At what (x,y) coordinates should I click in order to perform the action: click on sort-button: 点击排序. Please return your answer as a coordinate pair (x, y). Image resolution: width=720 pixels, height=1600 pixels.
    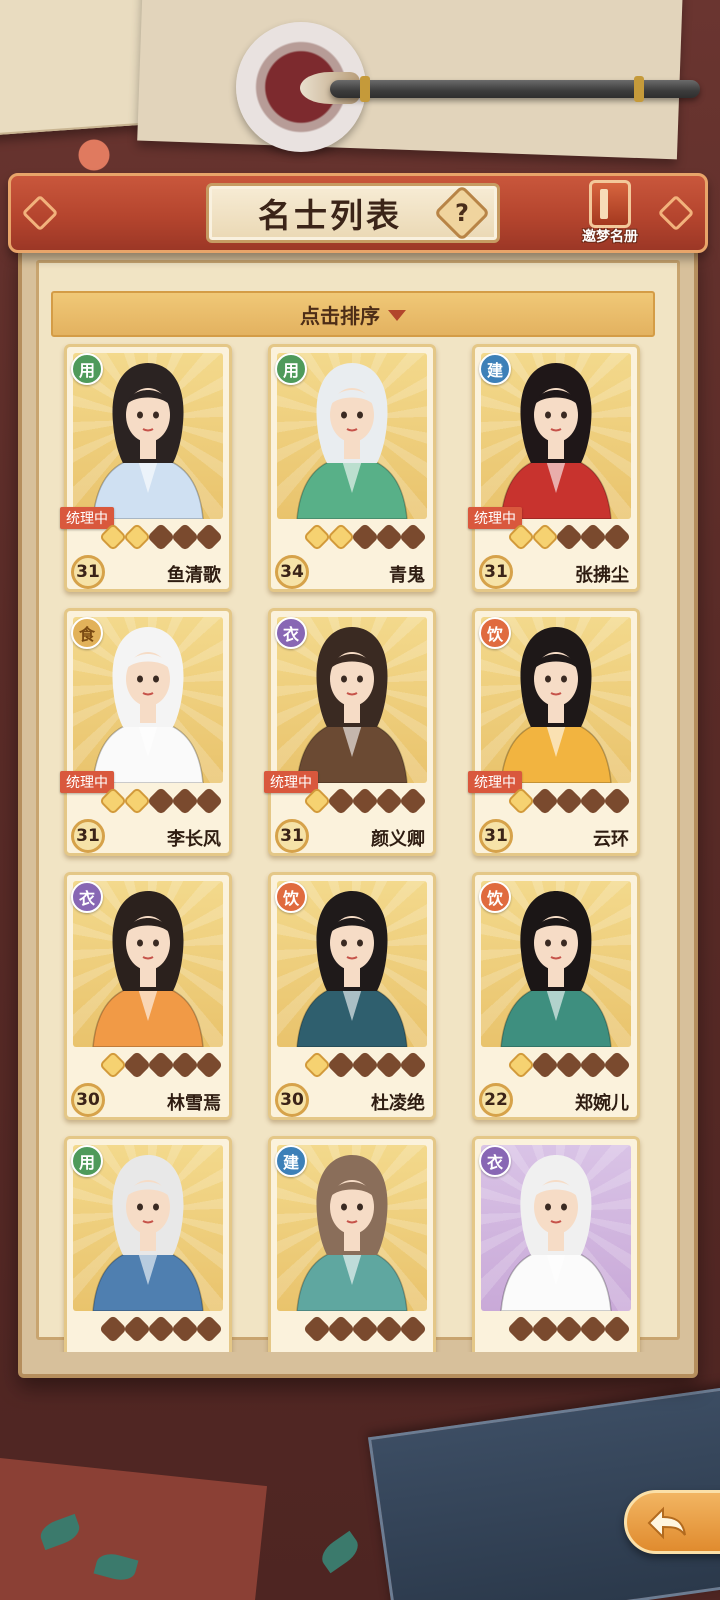
    Looking at the image, I should click on (353, 314).